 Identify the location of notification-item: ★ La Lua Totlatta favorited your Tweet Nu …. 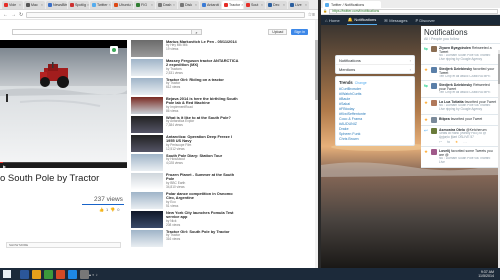
(460, 106).